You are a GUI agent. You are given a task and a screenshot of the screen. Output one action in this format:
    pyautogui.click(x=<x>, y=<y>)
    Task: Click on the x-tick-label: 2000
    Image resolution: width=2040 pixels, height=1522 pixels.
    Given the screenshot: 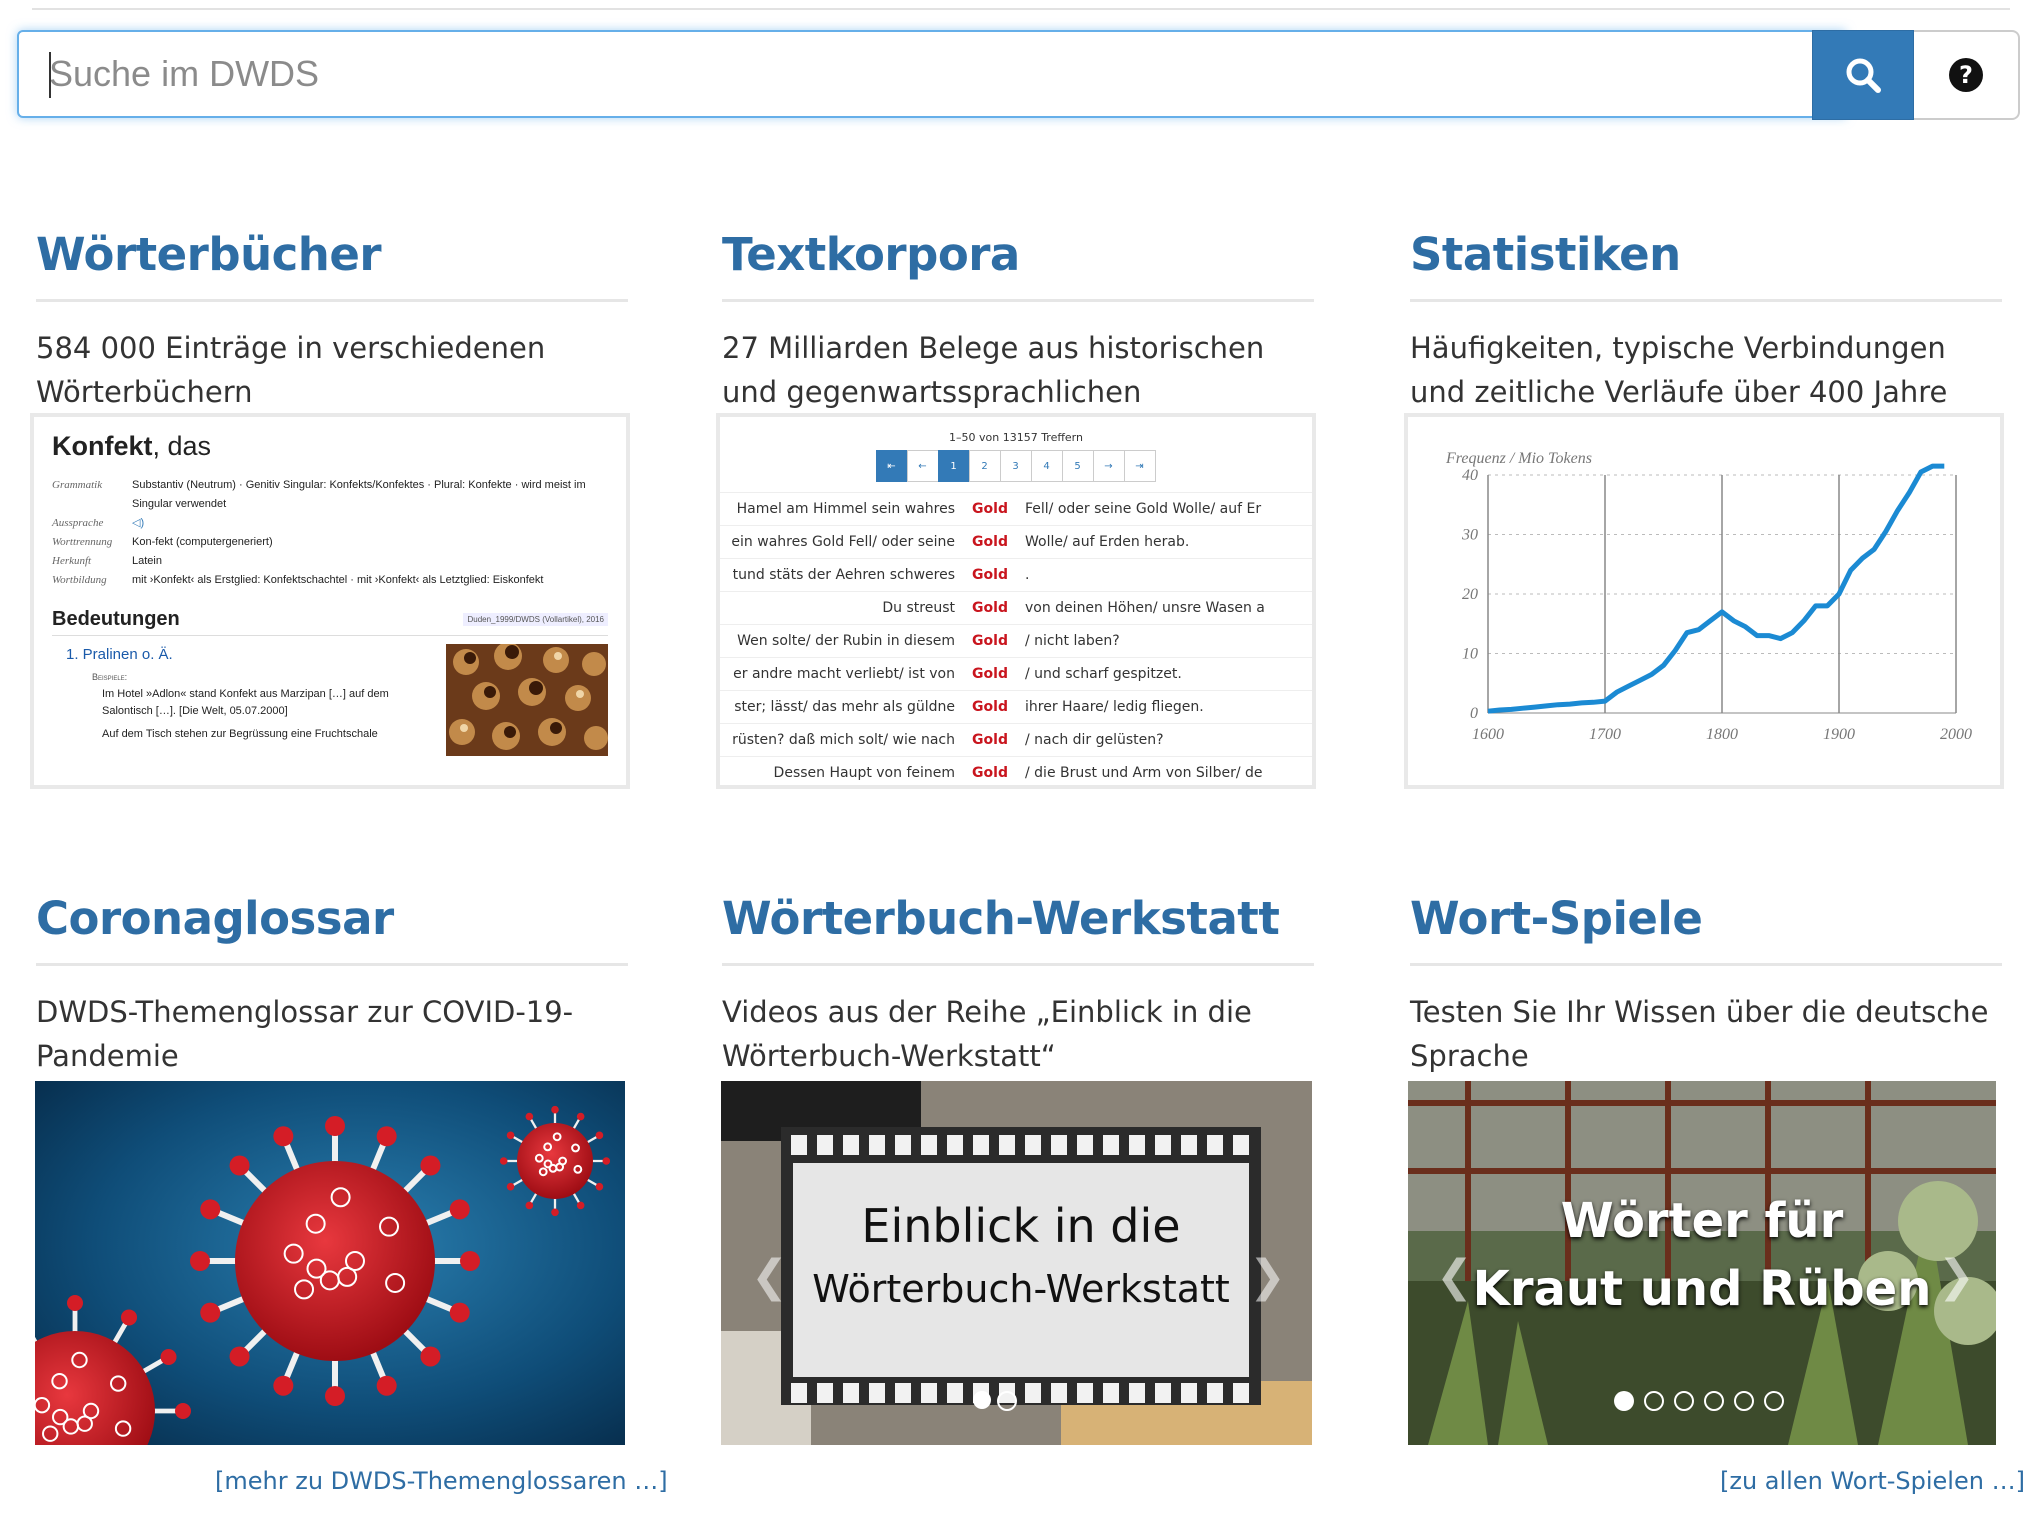 What is the action you would take?
    pyautogui.click(x=1956, y=734)
    